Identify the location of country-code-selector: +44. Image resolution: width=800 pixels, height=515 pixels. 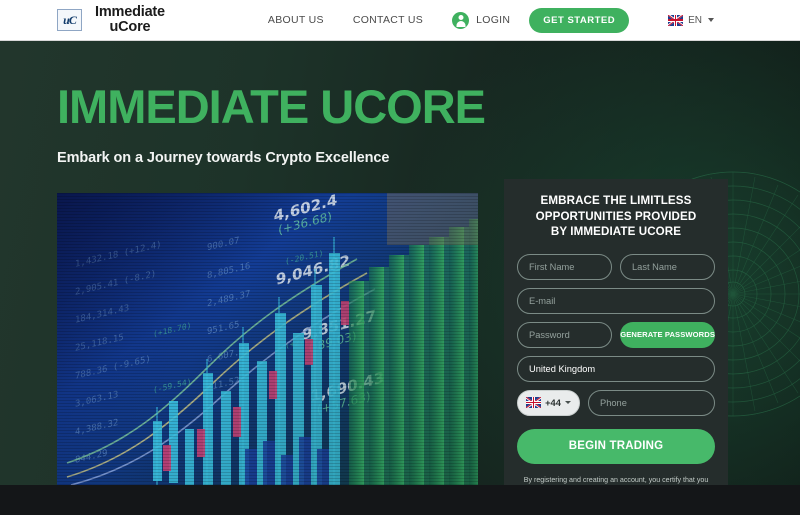
(548, 402).